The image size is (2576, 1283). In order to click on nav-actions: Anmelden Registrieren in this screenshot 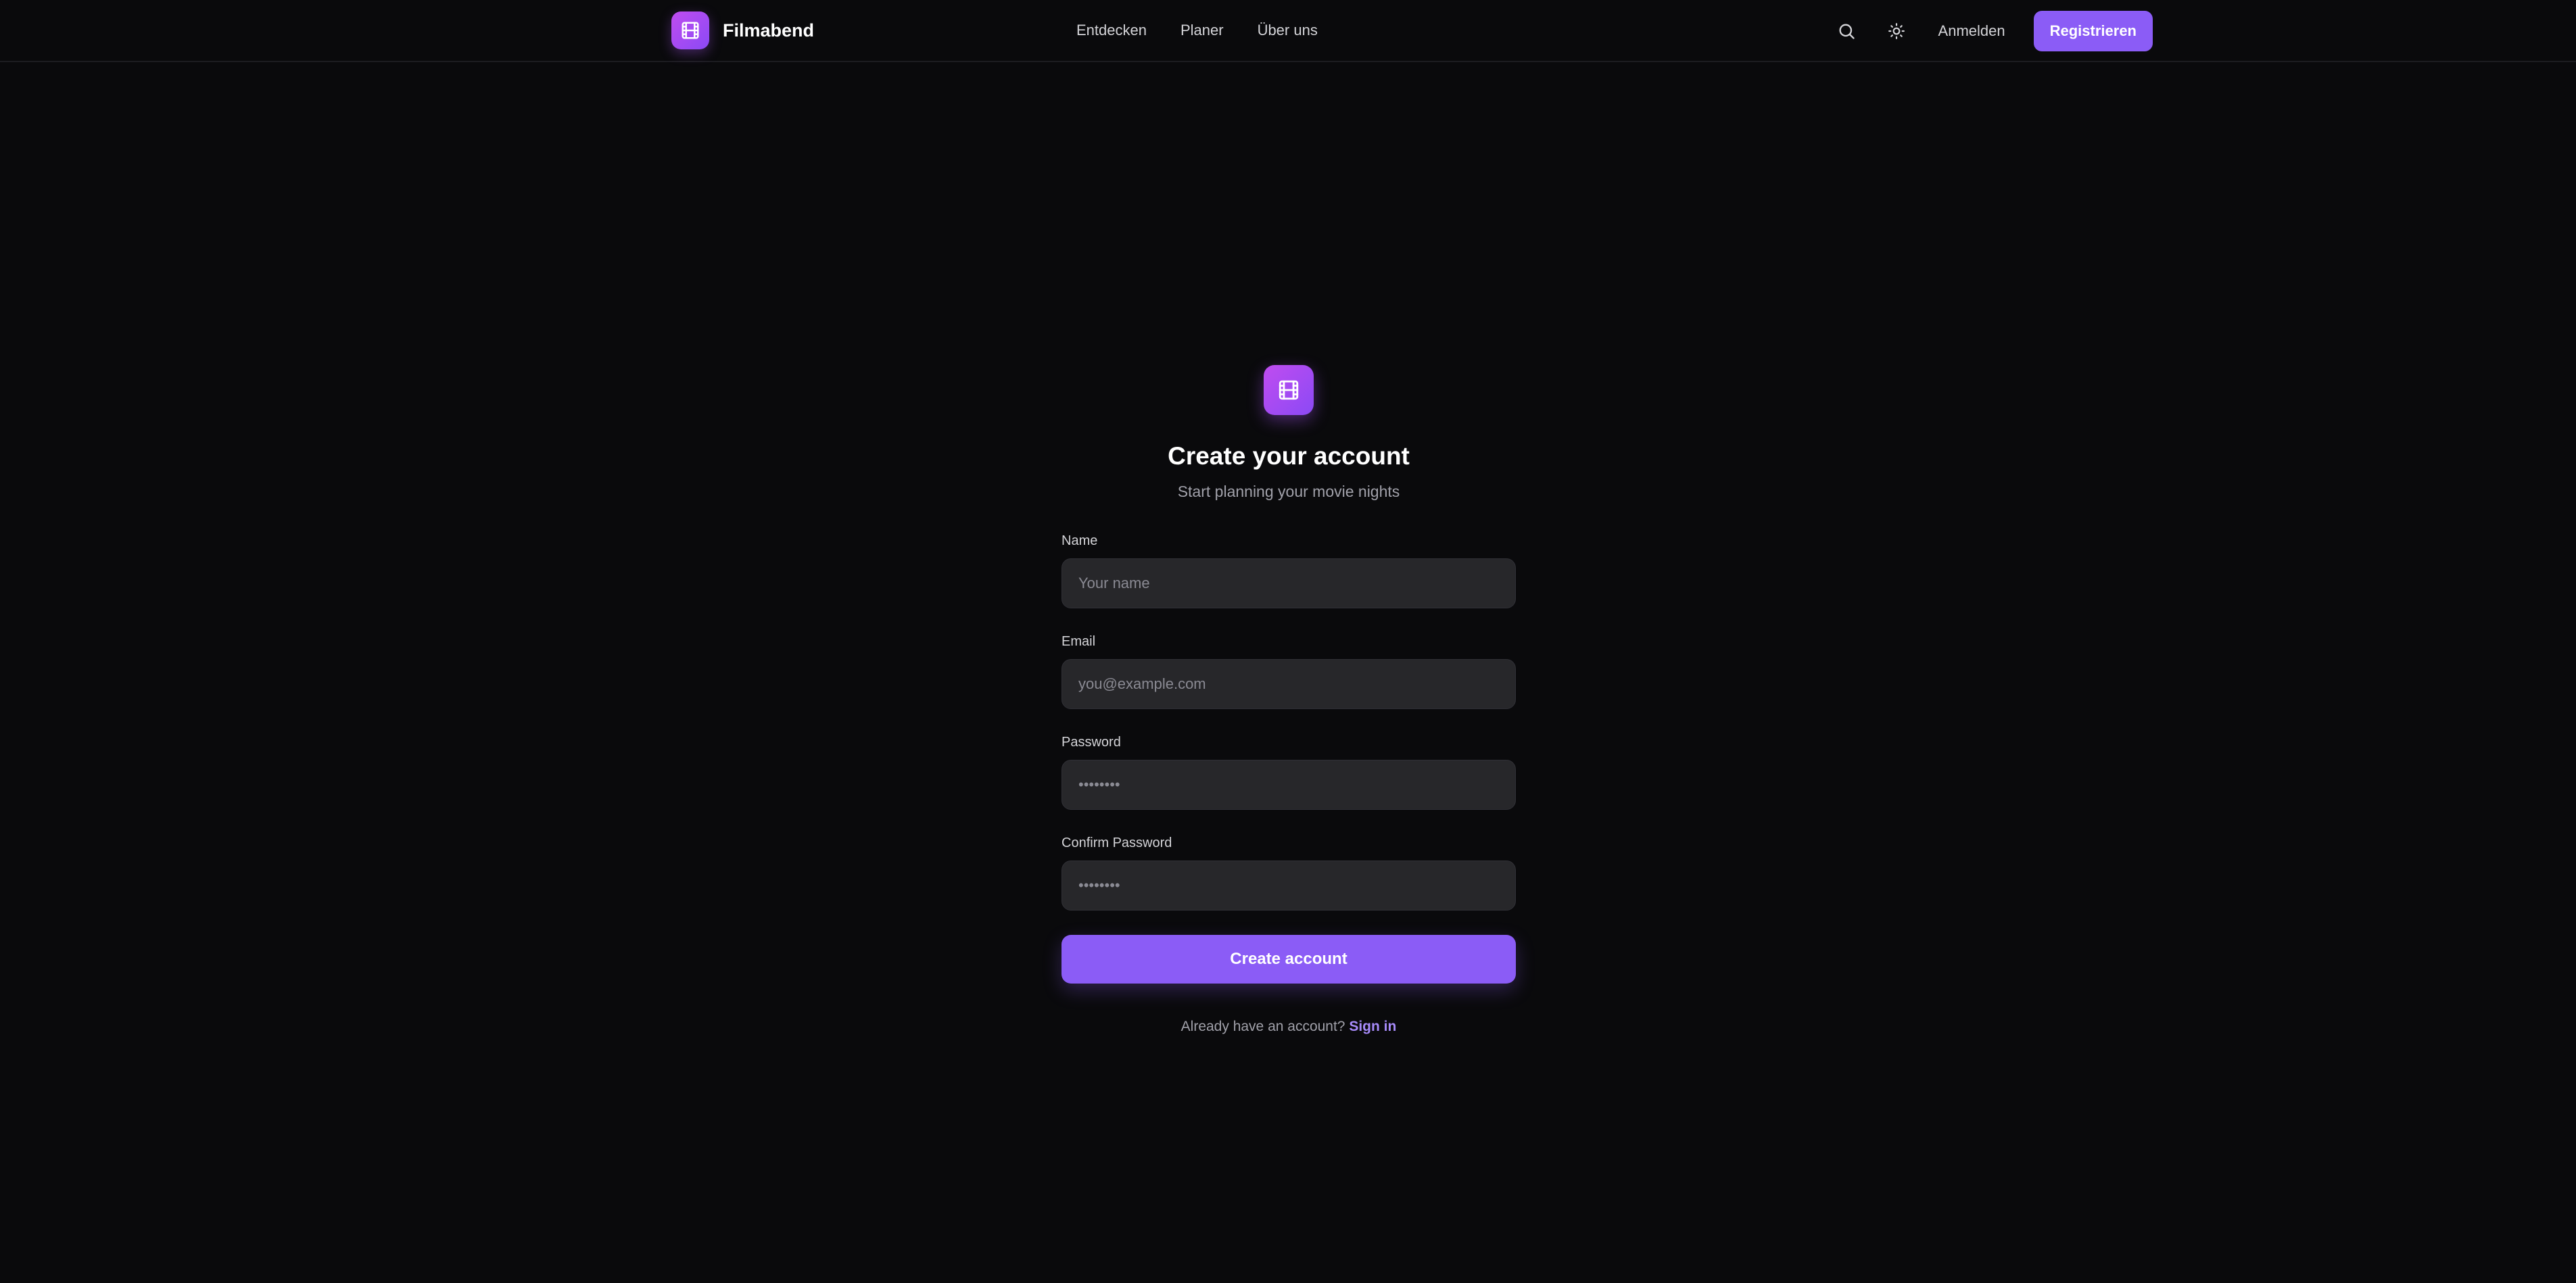, I will do `click(1992, 31)`.